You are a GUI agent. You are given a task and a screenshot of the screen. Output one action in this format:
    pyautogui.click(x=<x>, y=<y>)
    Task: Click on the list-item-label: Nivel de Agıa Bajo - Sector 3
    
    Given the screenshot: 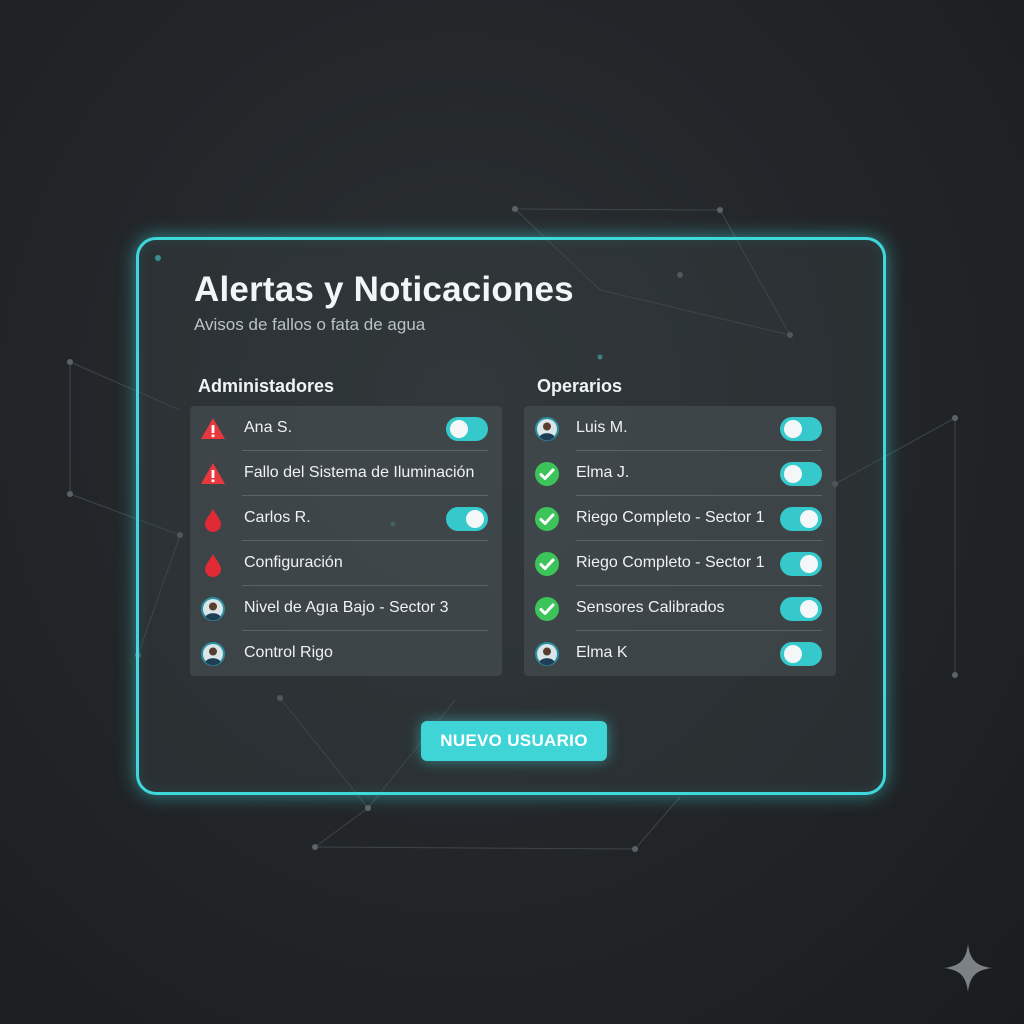 What is the action you would take?
    pyautogui.click(x=346, y=607)
    